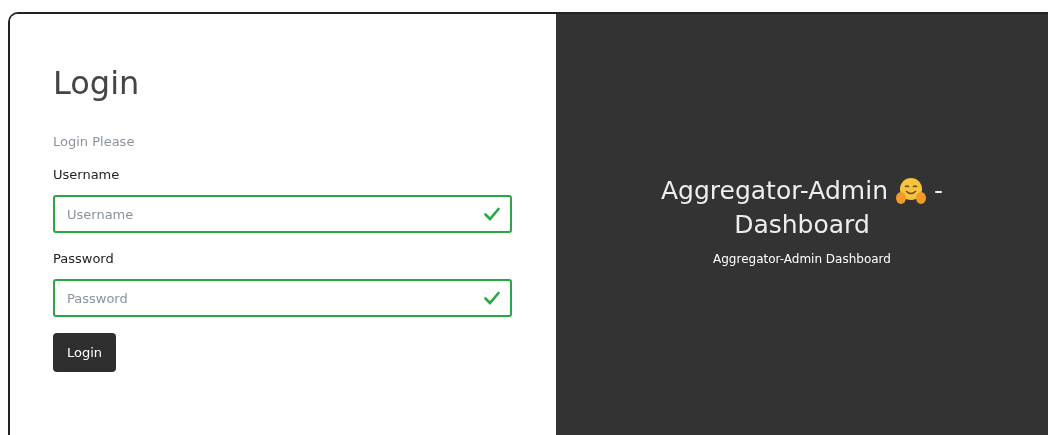 This screenshot has width=1048, height=435. Describe the element at coordinates (802, 225) in the screenshot. I see `banner-title: Dashboard` at that location.